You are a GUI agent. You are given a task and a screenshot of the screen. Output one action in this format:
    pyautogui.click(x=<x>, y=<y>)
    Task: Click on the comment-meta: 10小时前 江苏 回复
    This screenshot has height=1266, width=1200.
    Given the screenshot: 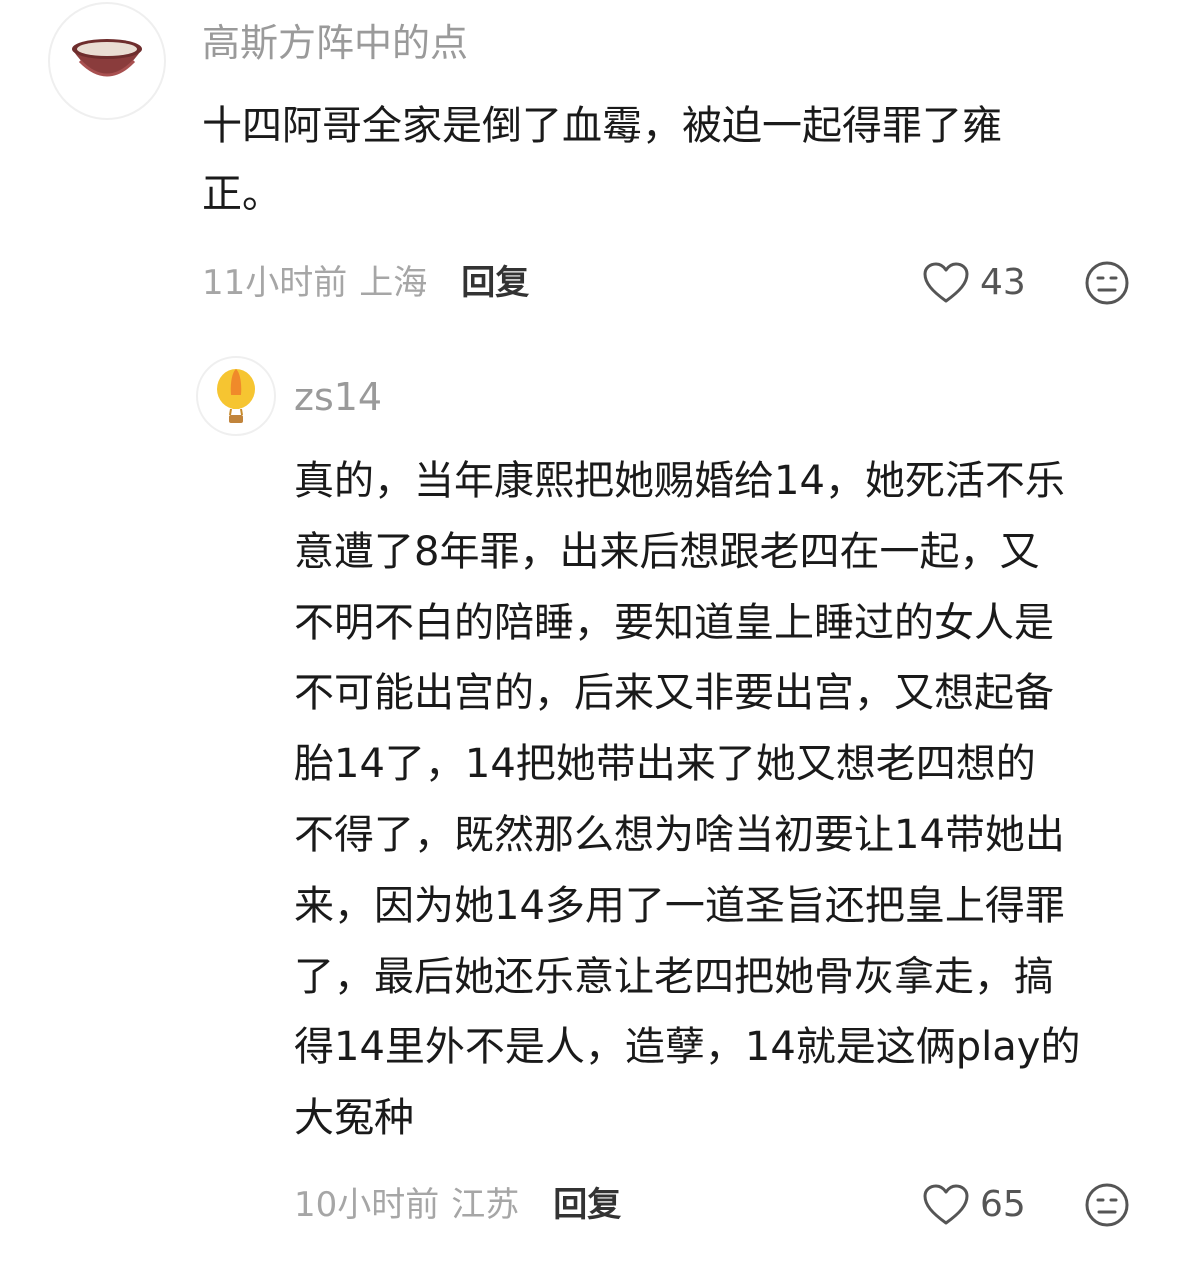 What is the action you would take?
    pyautogui.click(x=457, y=1205)
    